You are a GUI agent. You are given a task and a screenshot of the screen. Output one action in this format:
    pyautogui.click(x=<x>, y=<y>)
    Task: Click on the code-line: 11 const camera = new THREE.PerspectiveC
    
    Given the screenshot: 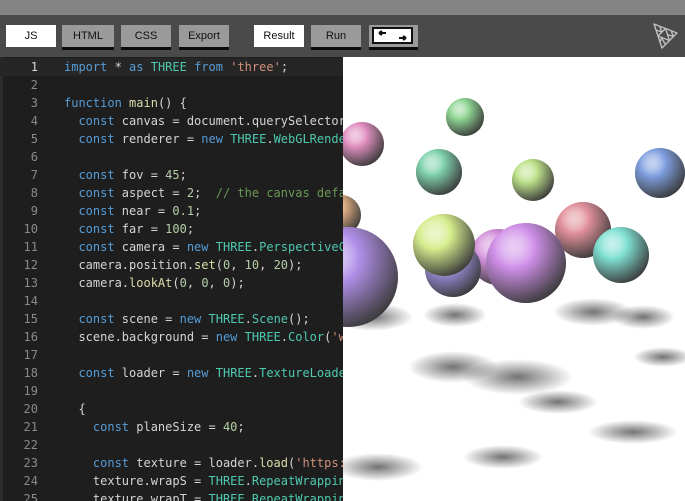 What is the action you would take?
    pyautogui.click(x=171, y=247)
    